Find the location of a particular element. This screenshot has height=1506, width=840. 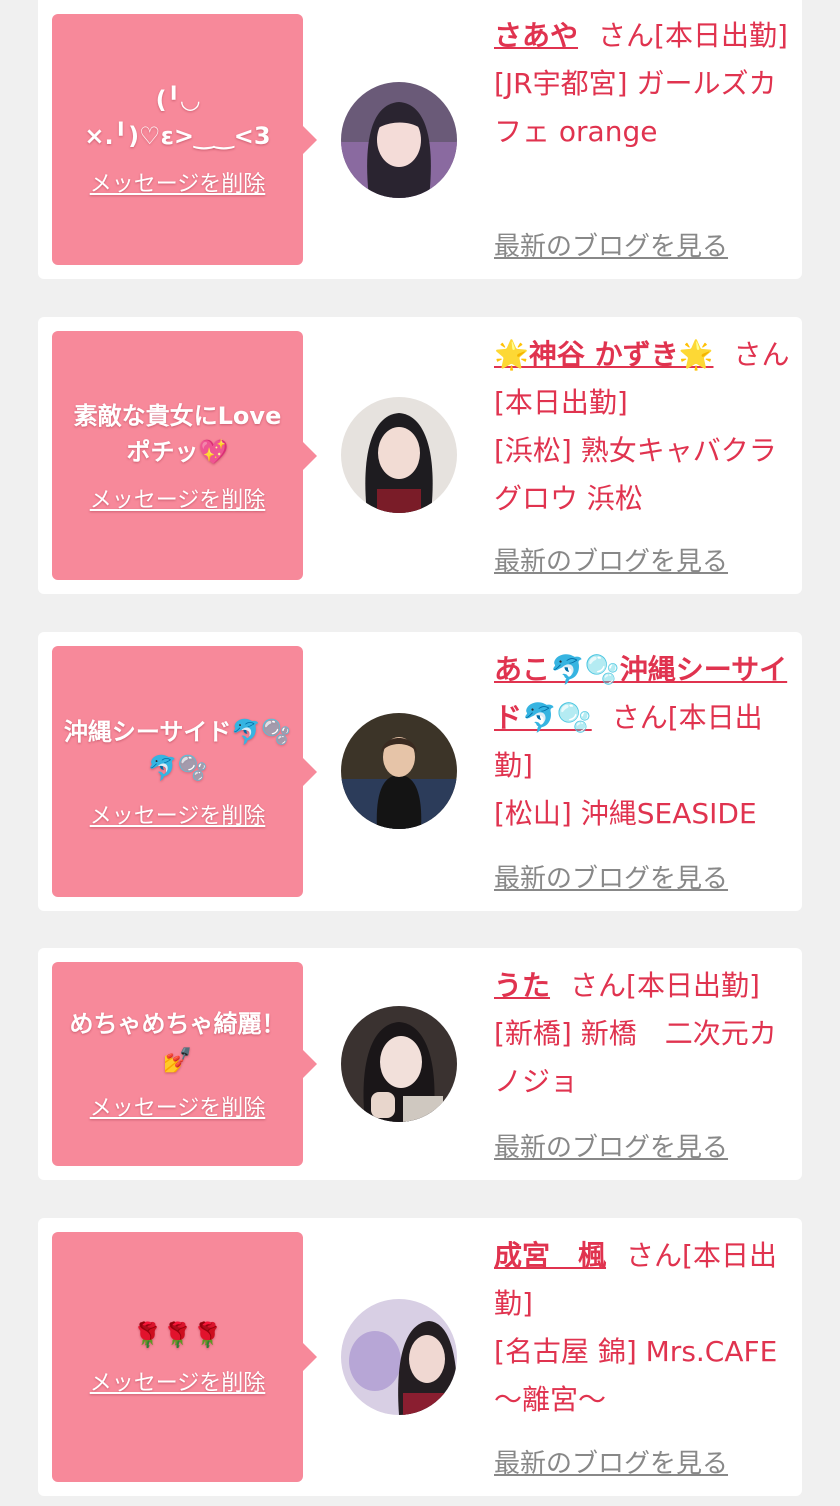

shop-name: [新橋] 新橋 二次元カノジョ is located at coordinates (635, 1057).